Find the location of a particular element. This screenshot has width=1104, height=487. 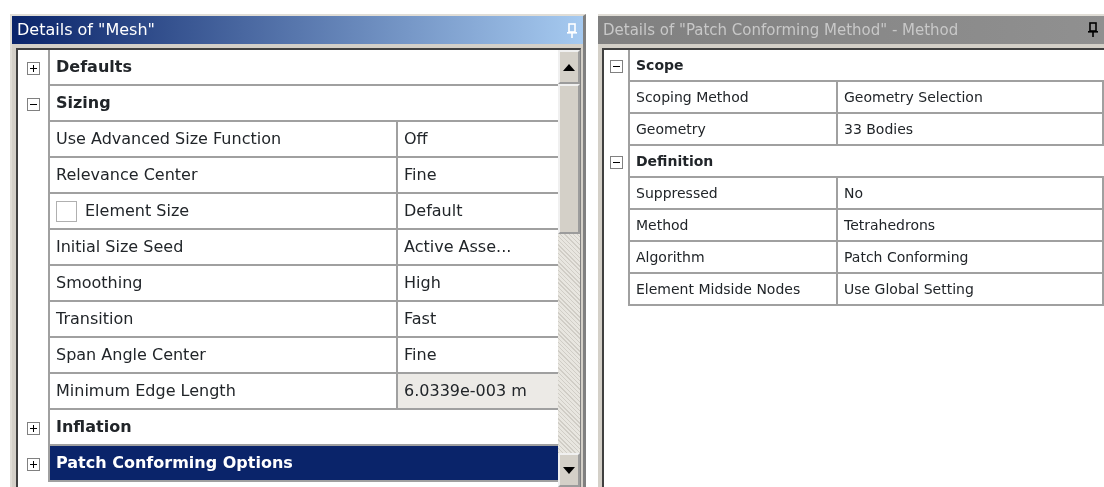

property-label: Element Size is located at coordinates (137, 211).